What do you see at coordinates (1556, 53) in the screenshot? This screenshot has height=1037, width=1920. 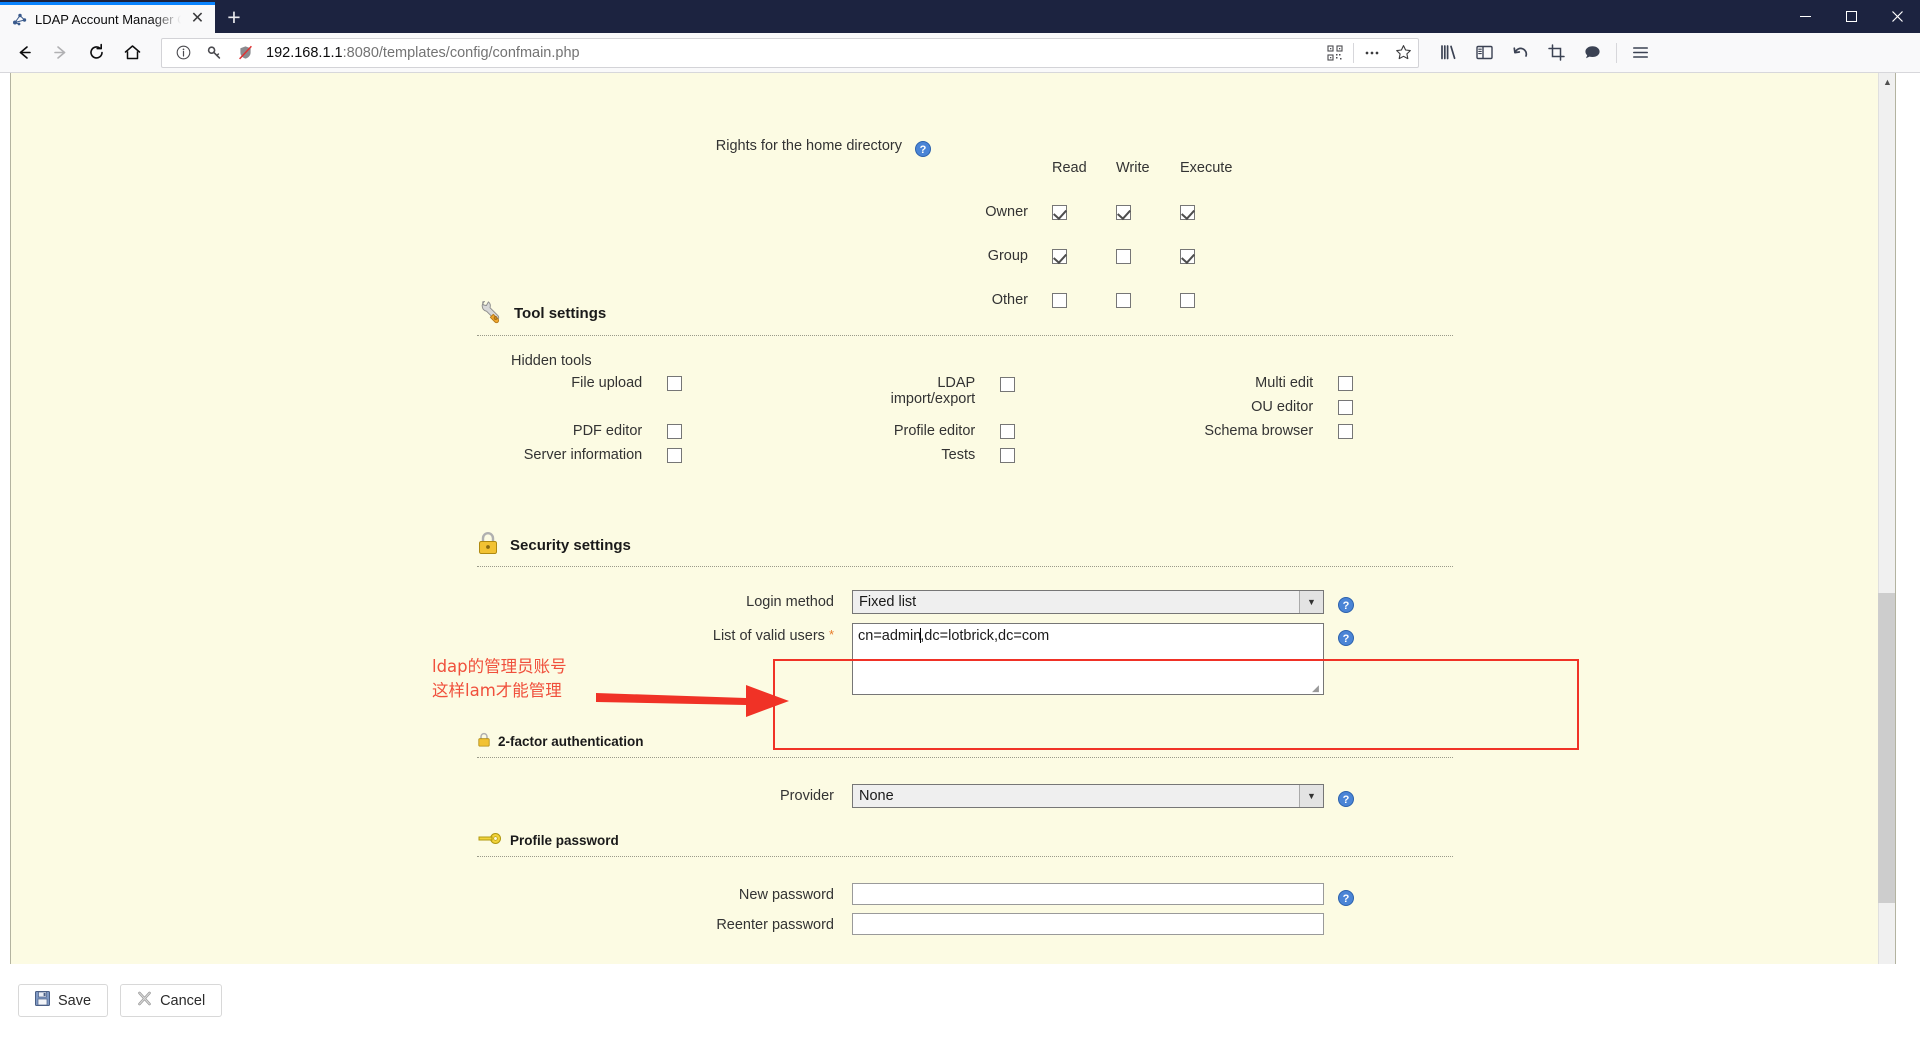 I see `screenshot-icon` at bounding box center [1556, 53].